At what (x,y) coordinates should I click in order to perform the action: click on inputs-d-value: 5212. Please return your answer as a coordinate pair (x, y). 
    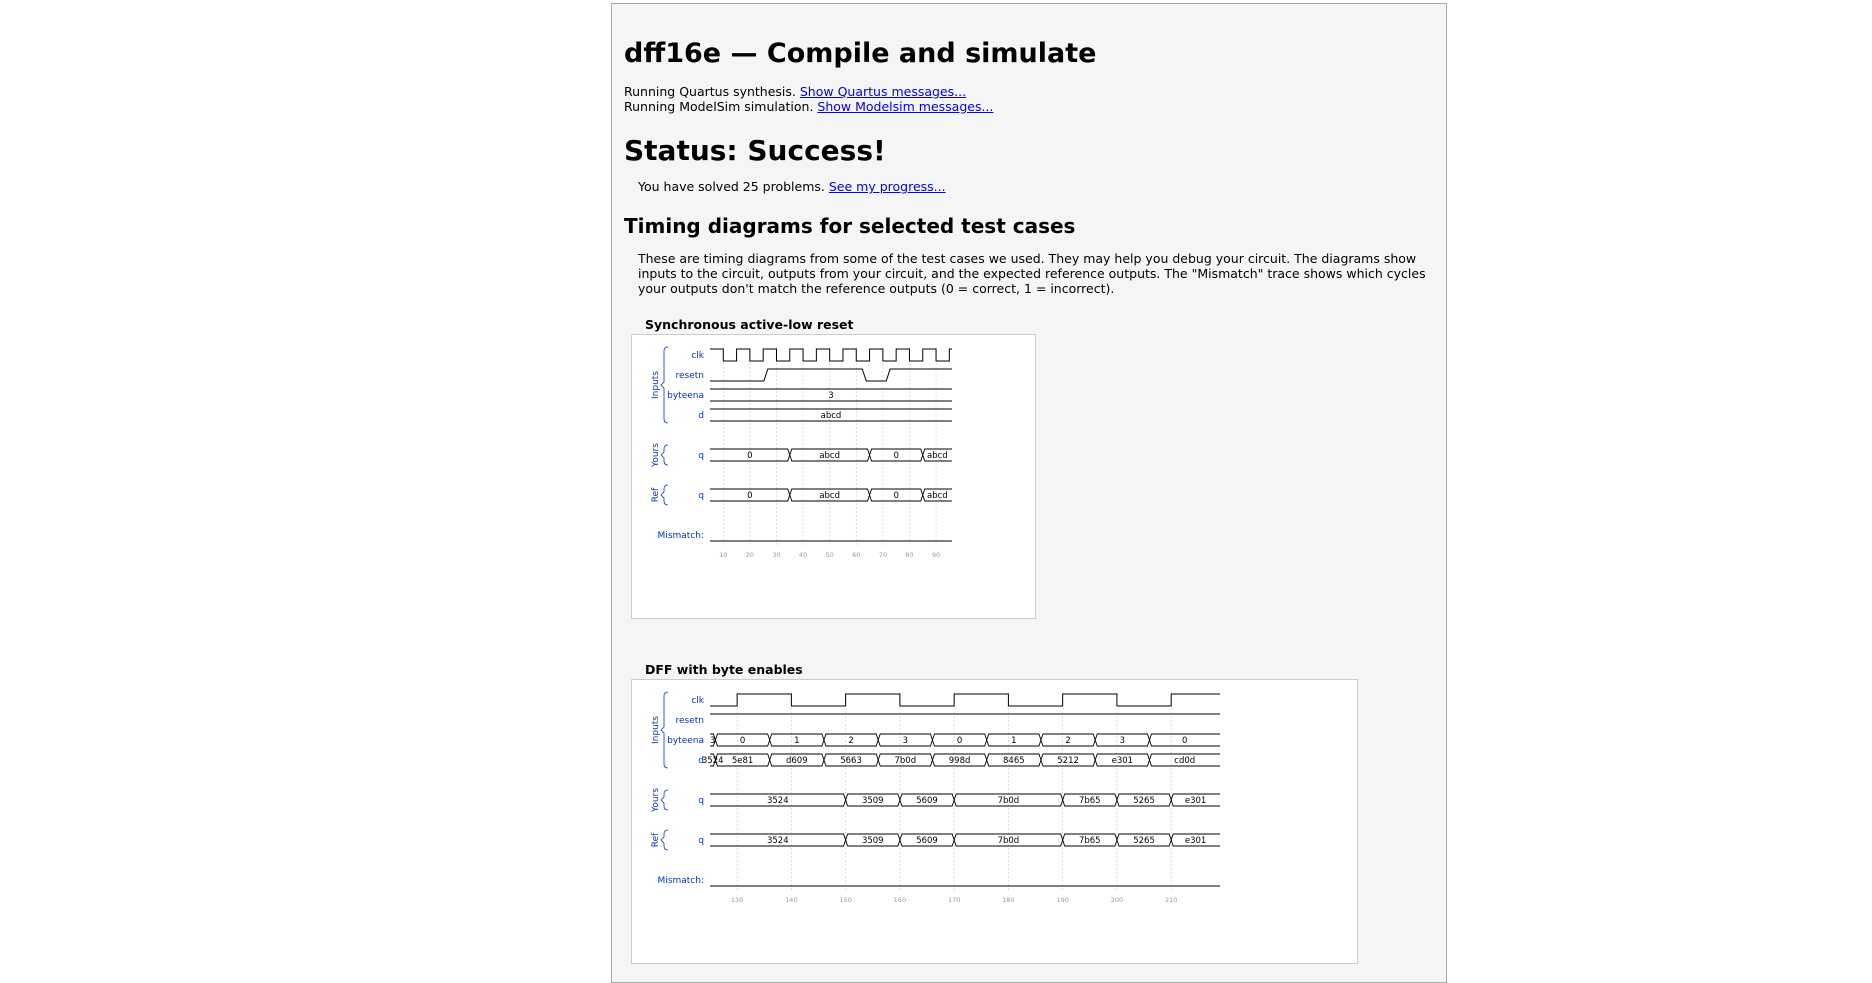
    Looking at the image, I should click on (1068, 761).